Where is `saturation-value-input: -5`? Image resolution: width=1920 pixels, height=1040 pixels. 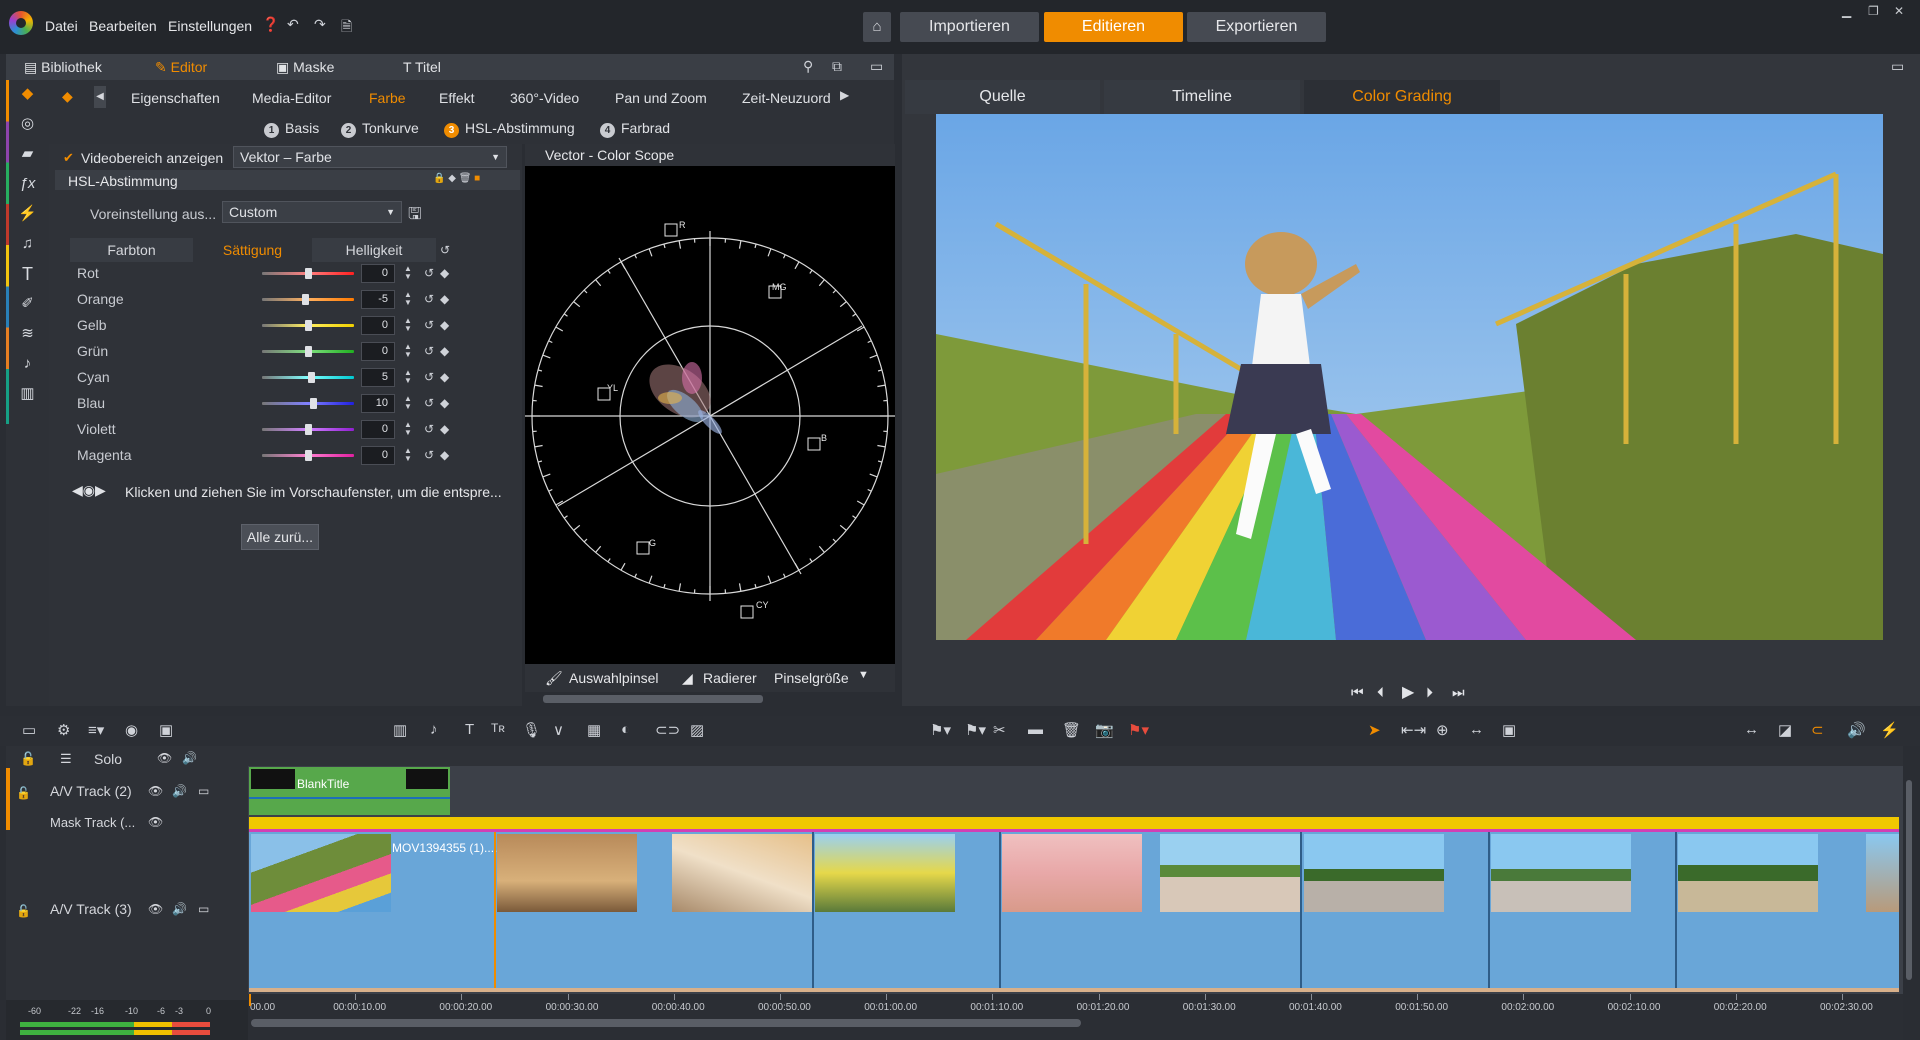
saturation-value-input: -5 is located at coordinates (378, 299).